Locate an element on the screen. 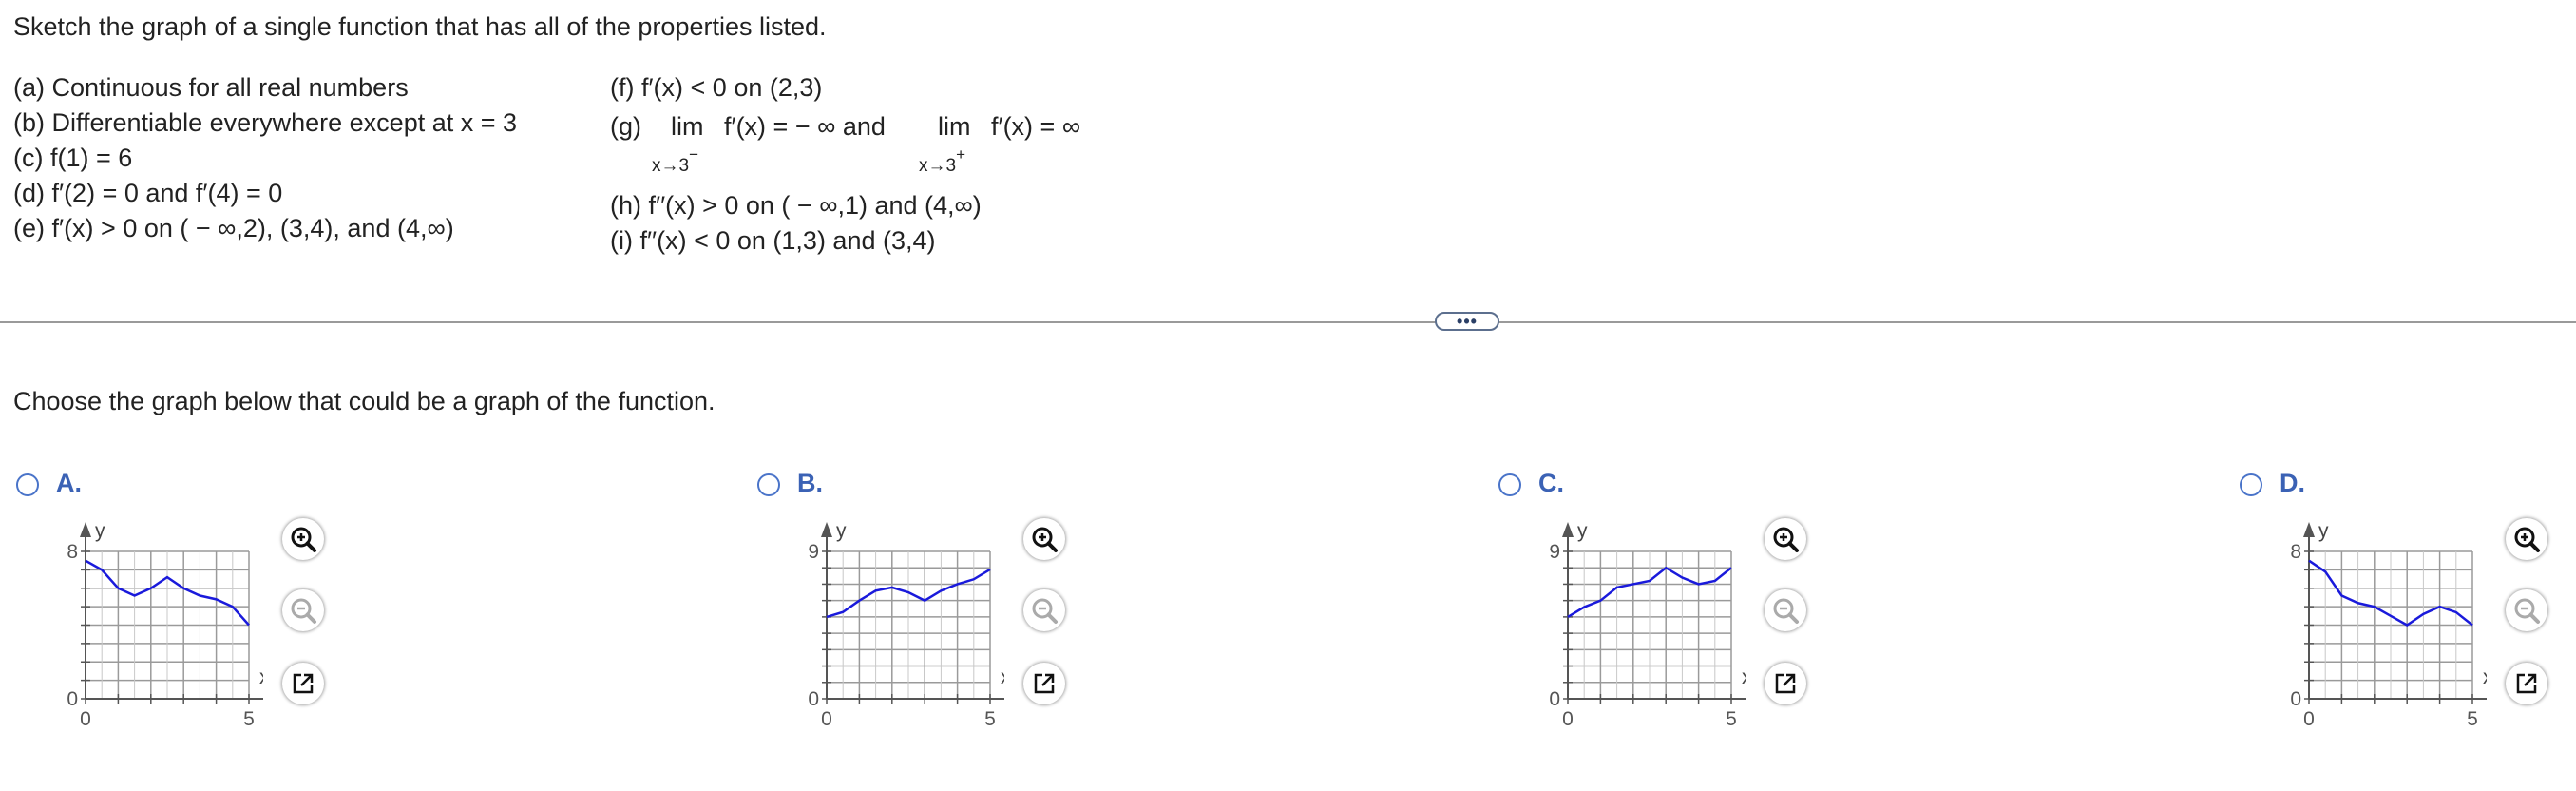 This screenshot has height=791, width=2576. property-g-lim1: lim is located at coordinates (687, 126).